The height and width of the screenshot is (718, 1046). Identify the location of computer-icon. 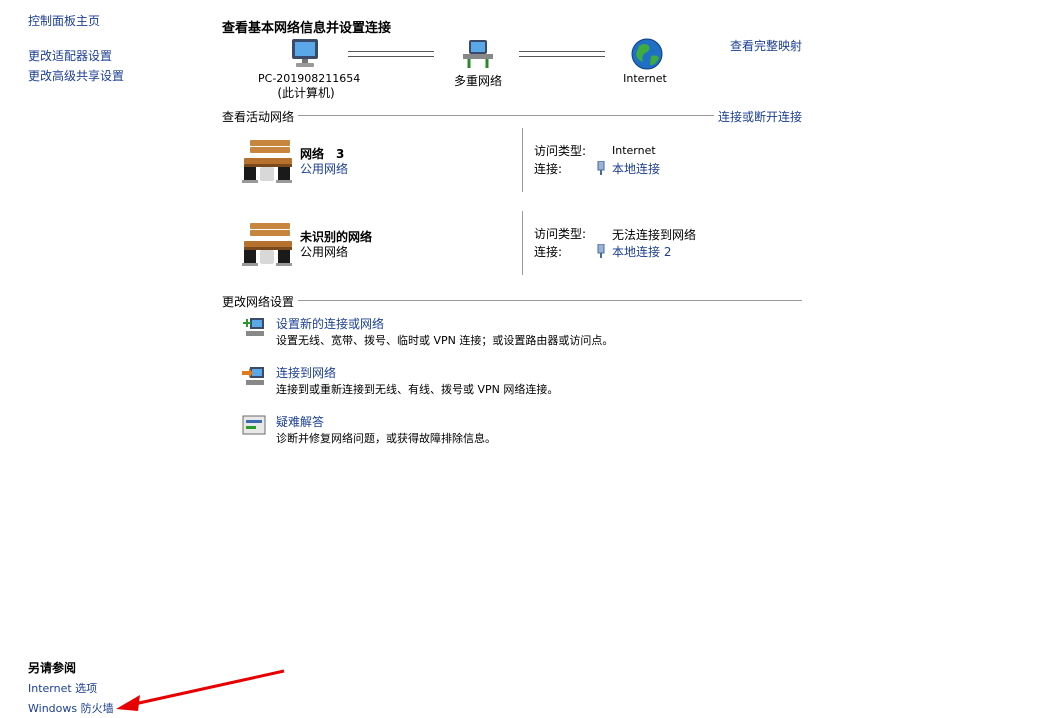
(305, 53).